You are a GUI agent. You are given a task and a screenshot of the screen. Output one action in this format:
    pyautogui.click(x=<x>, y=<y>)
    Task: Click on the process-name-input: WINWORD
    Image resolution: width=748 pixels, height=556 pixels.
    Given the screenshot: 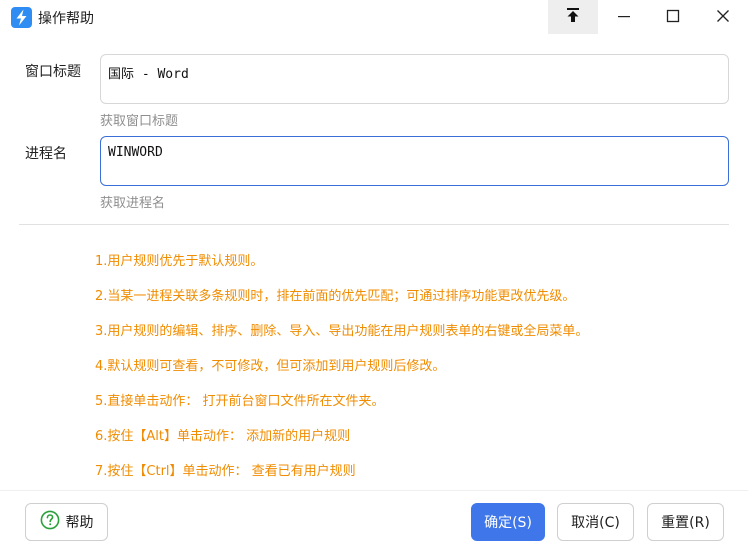 What is the action you would take?
    pyautogui.click(x=414, y=161)
    